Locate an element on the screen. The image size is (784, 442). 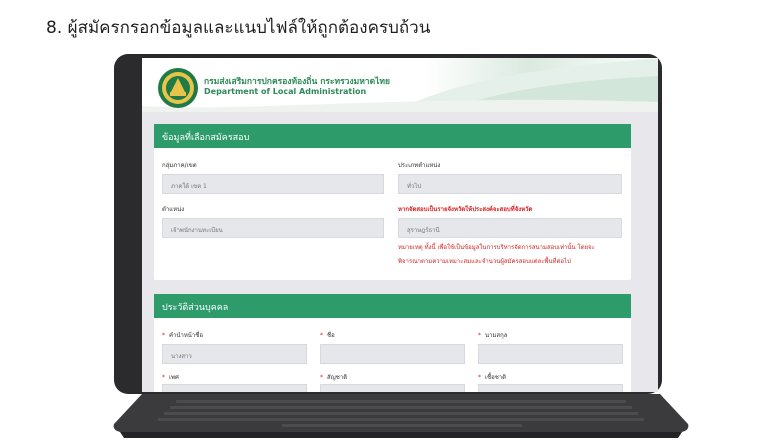
org-name-english: Department of Local Administration is located at coordinates (285, 91).